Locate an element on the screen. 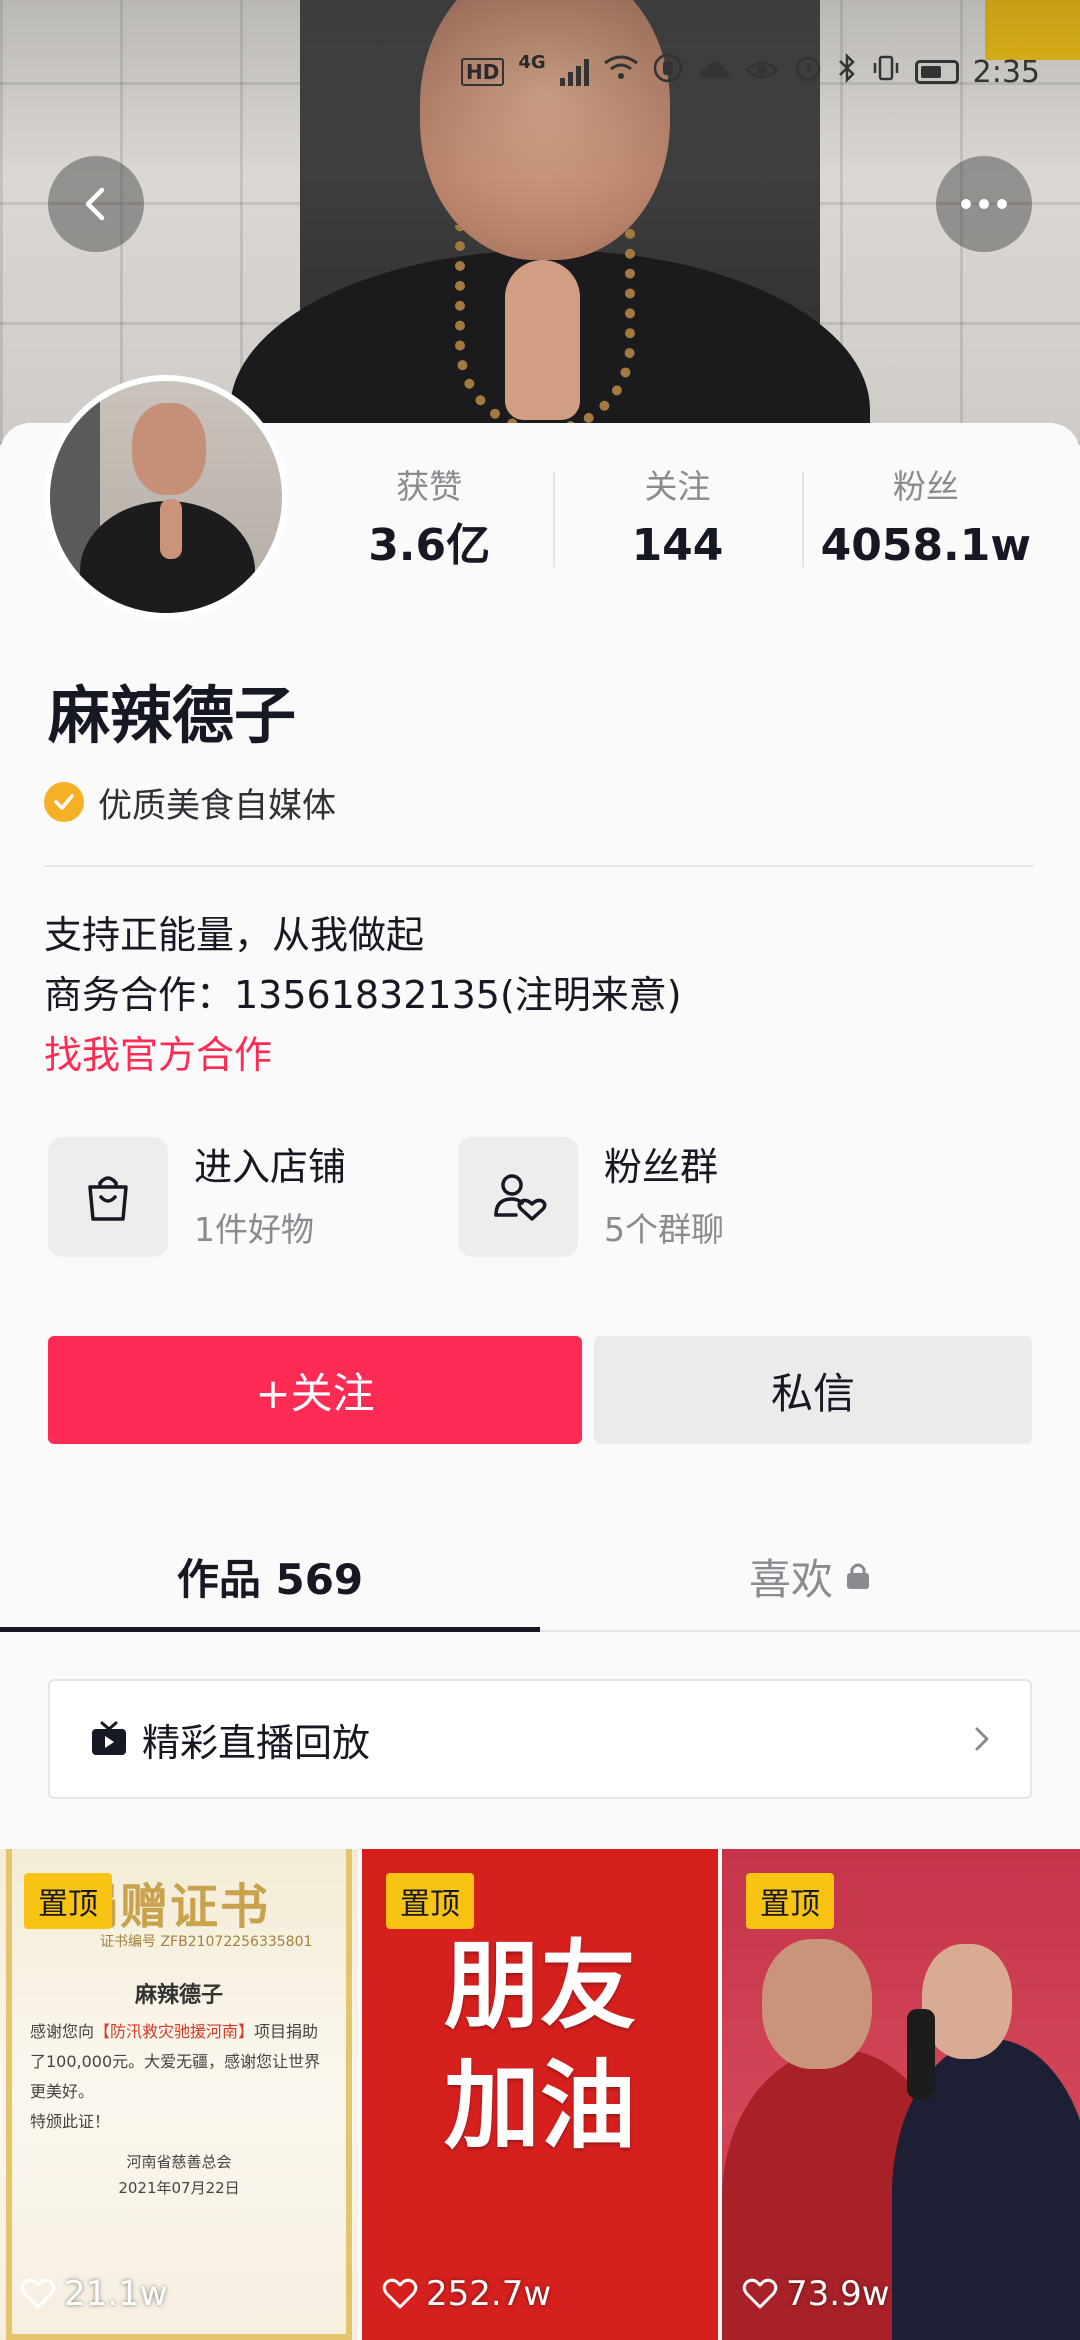 The height and width of the screenshot is (2340, 1080). alarm-icon is located at coordinates (808, 72).